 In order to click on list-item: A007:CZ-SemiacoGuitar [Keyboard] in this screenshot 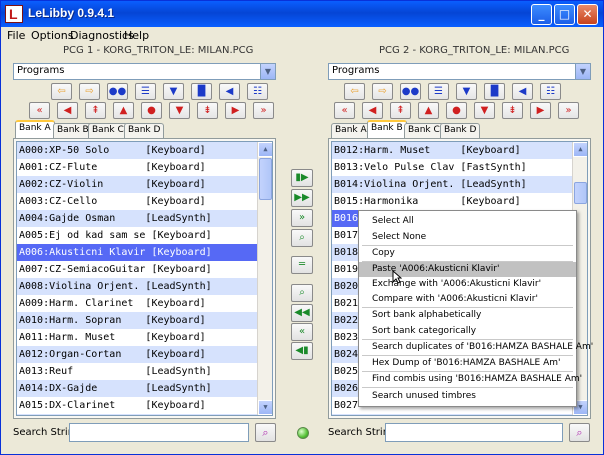, I will do `click(144, 269)`.